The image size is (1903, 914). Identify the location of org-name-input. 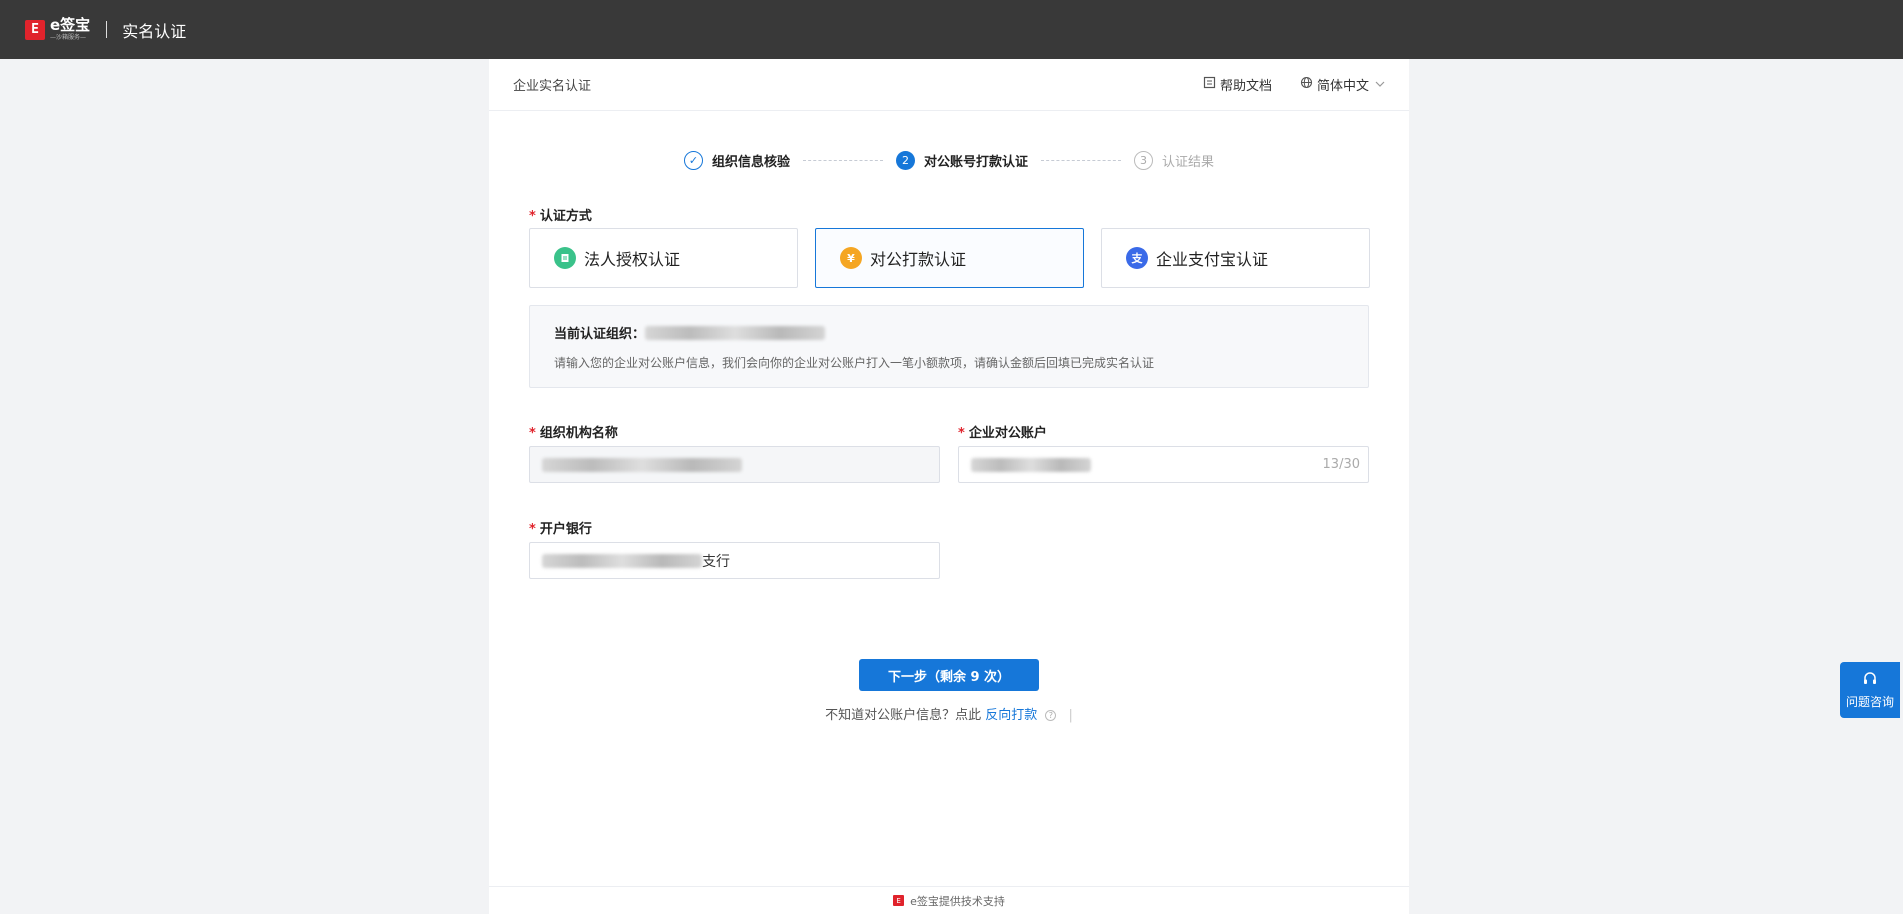
(734, 464).